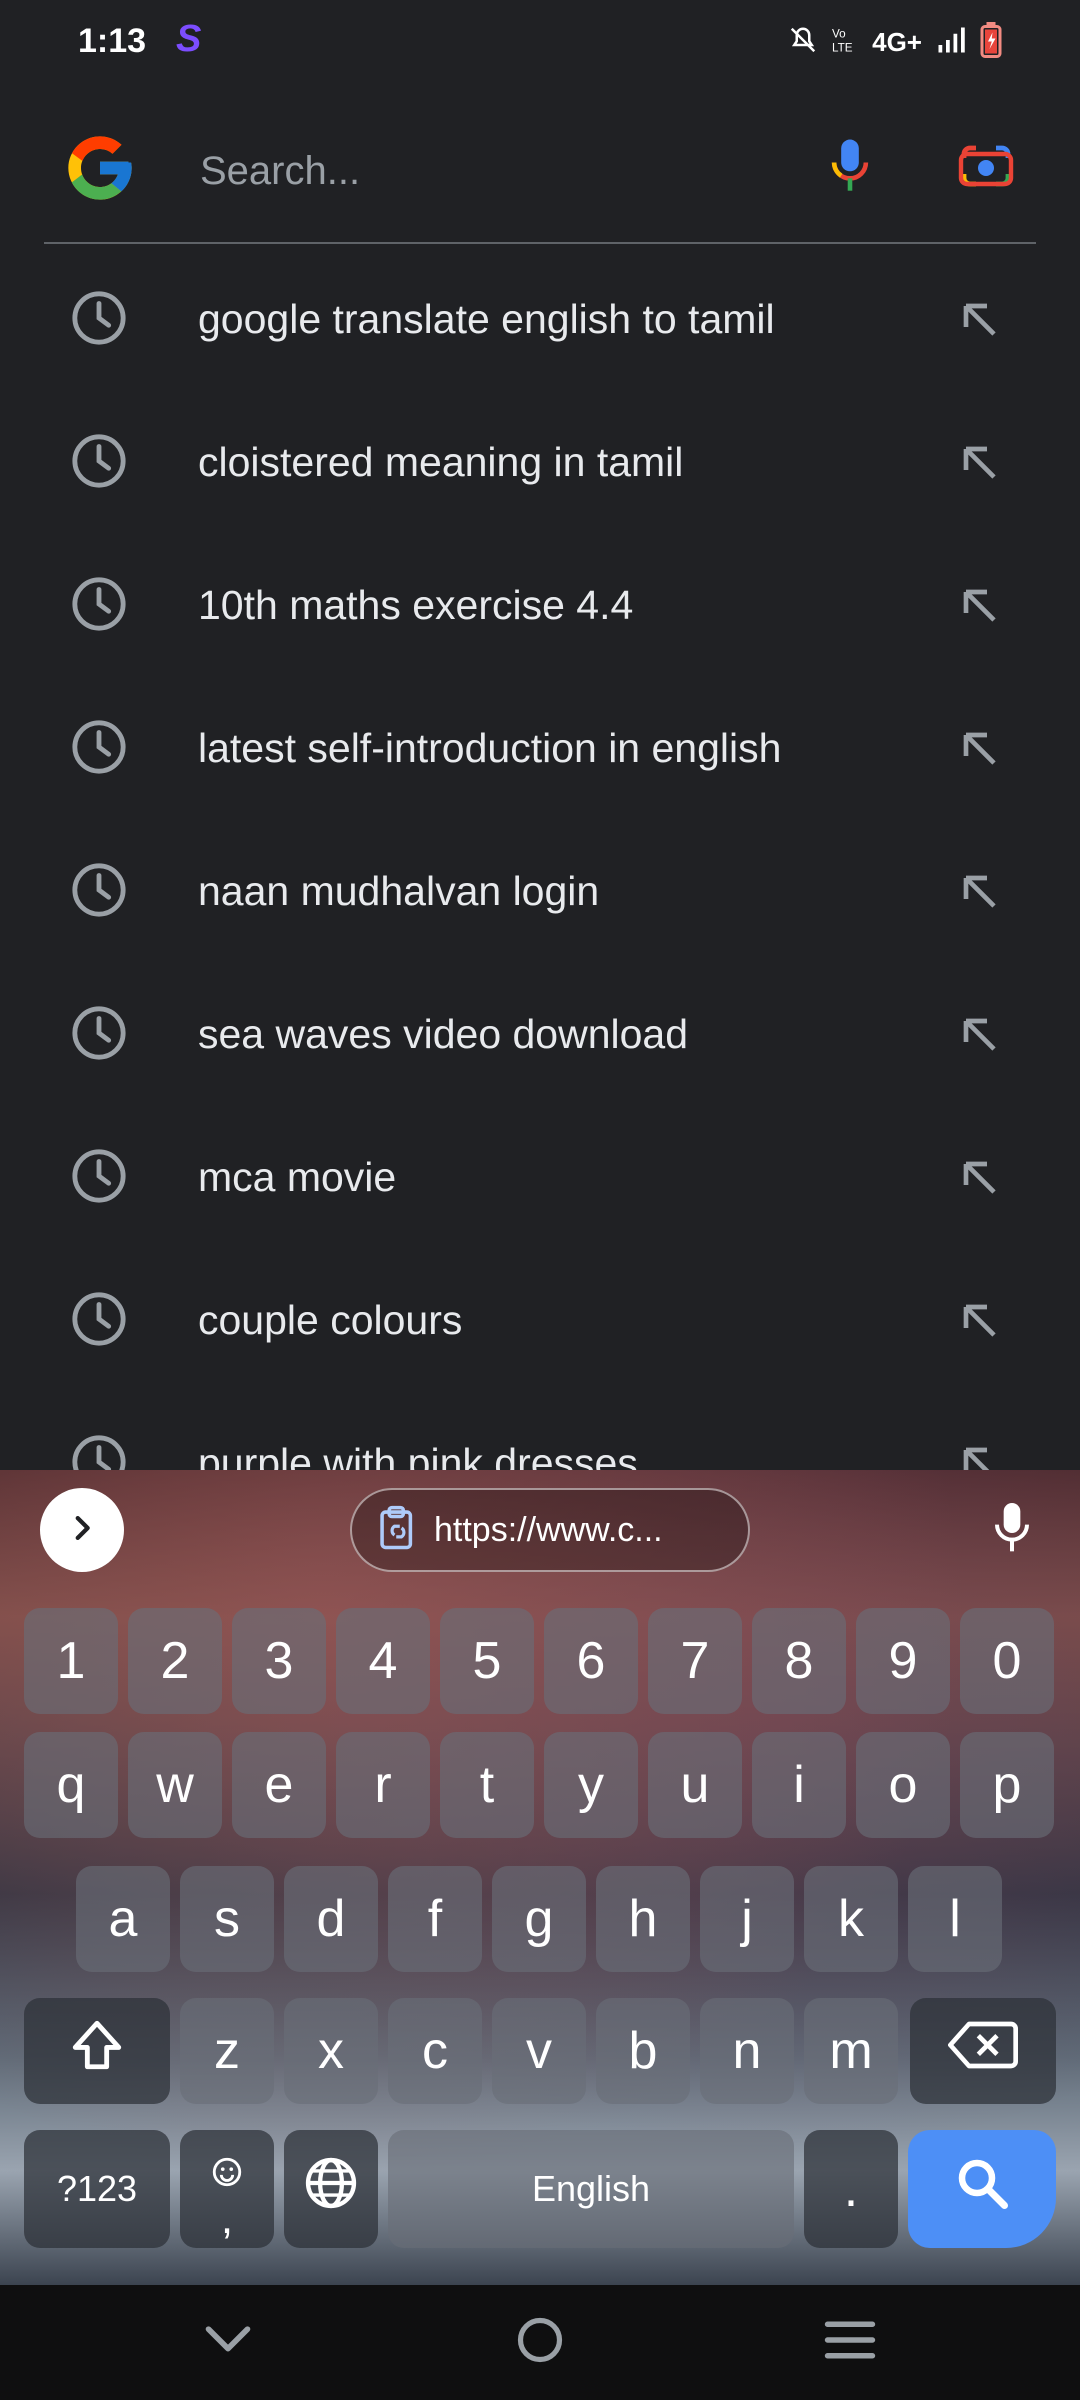 This screenshot has width=1080, height=2400. Describe the element at coordinates (540, 1179) in the screenshot. I see `history-item: mca movie` at that location.